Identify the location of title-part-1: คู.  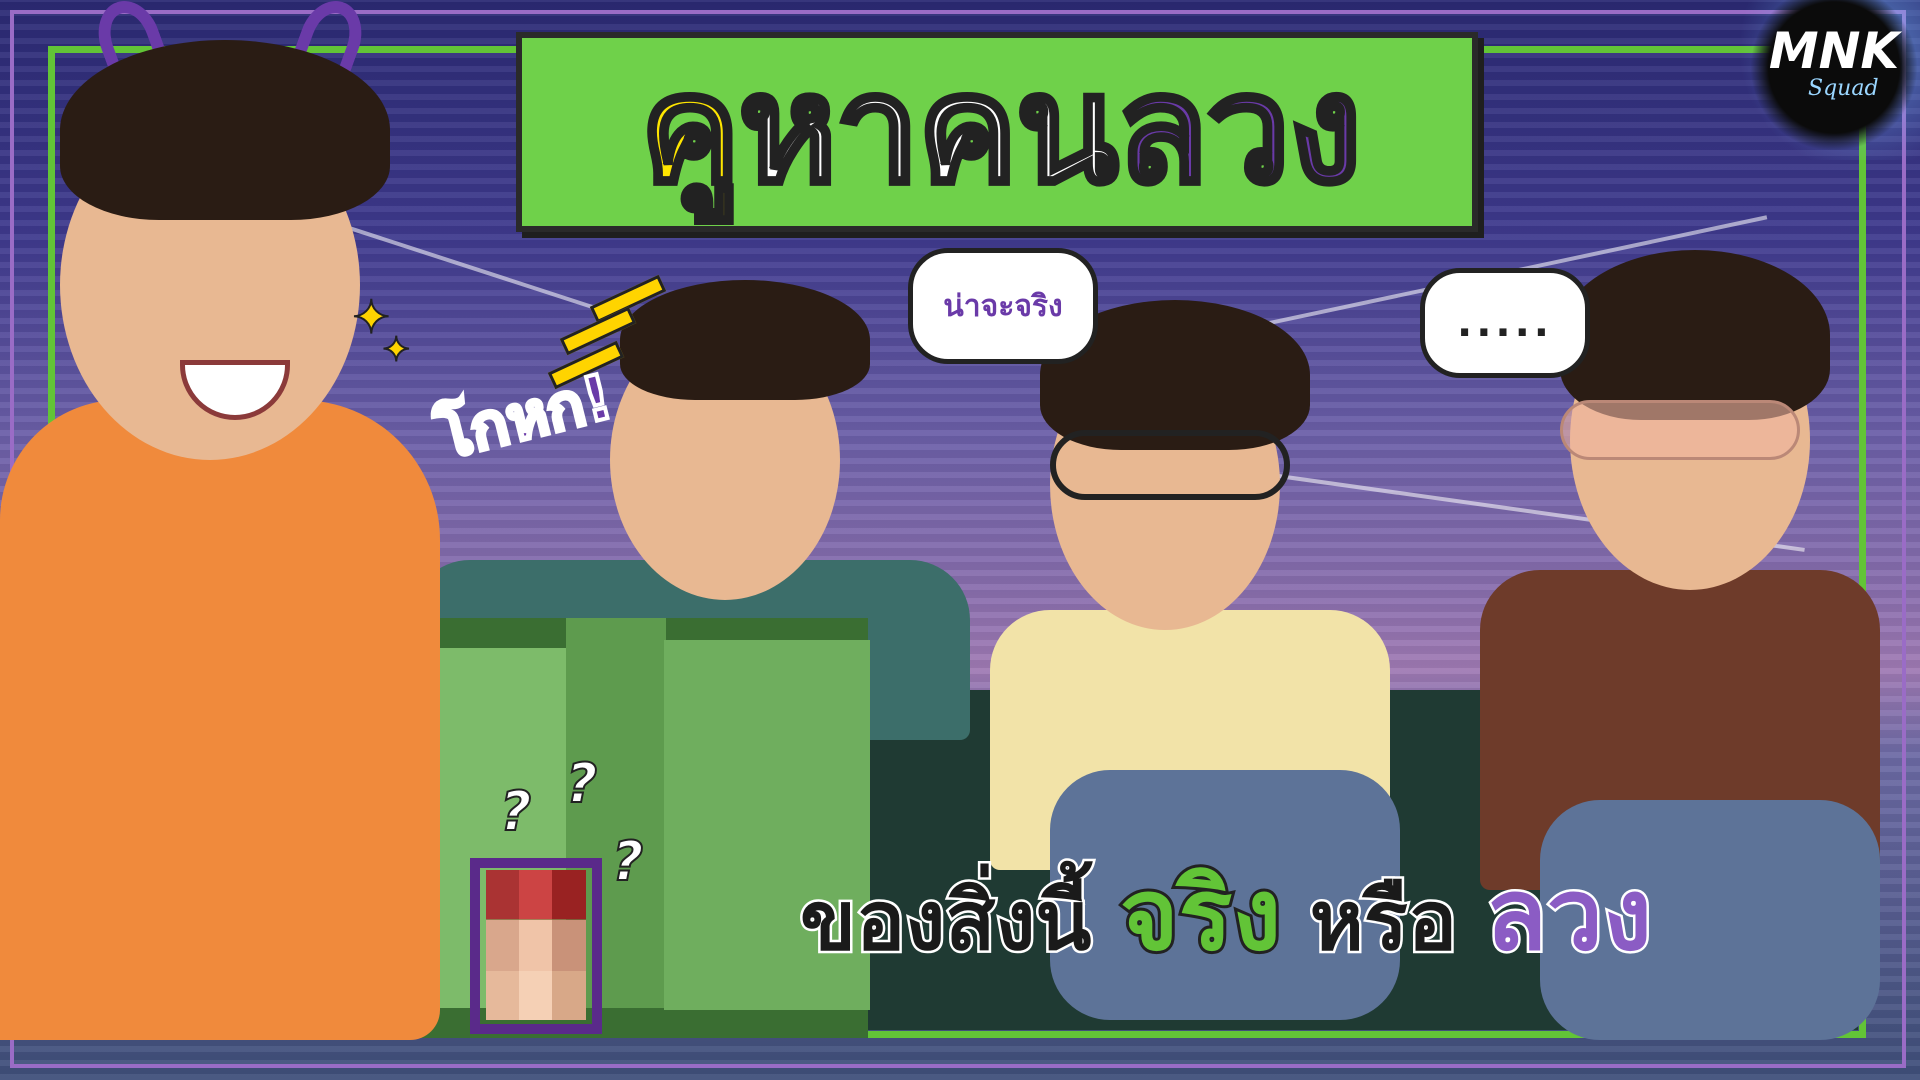
(690, 130).